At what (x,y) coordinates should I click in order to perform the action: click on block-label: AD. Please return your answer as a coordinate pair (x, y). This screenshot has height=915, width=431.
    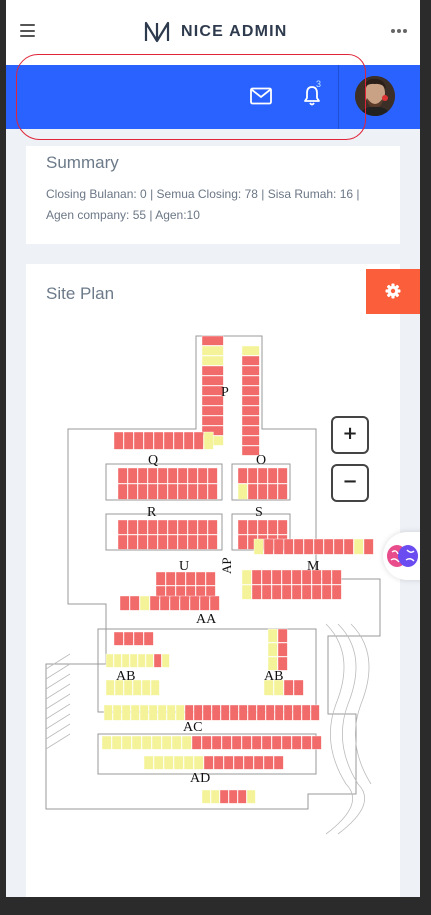
    Looking at the image, I should click on (200, 778).